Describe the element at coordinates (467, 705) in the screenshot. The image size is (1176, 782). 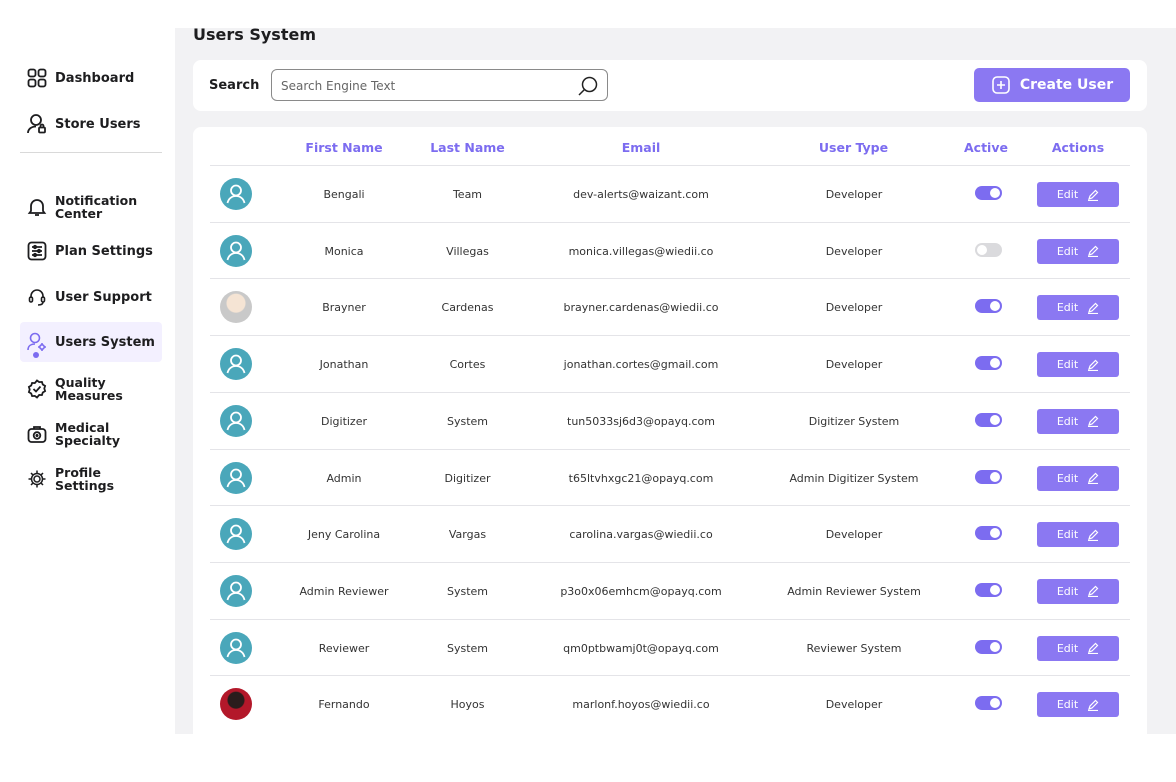
I see `cell-last-name: Hoyos` at that location.